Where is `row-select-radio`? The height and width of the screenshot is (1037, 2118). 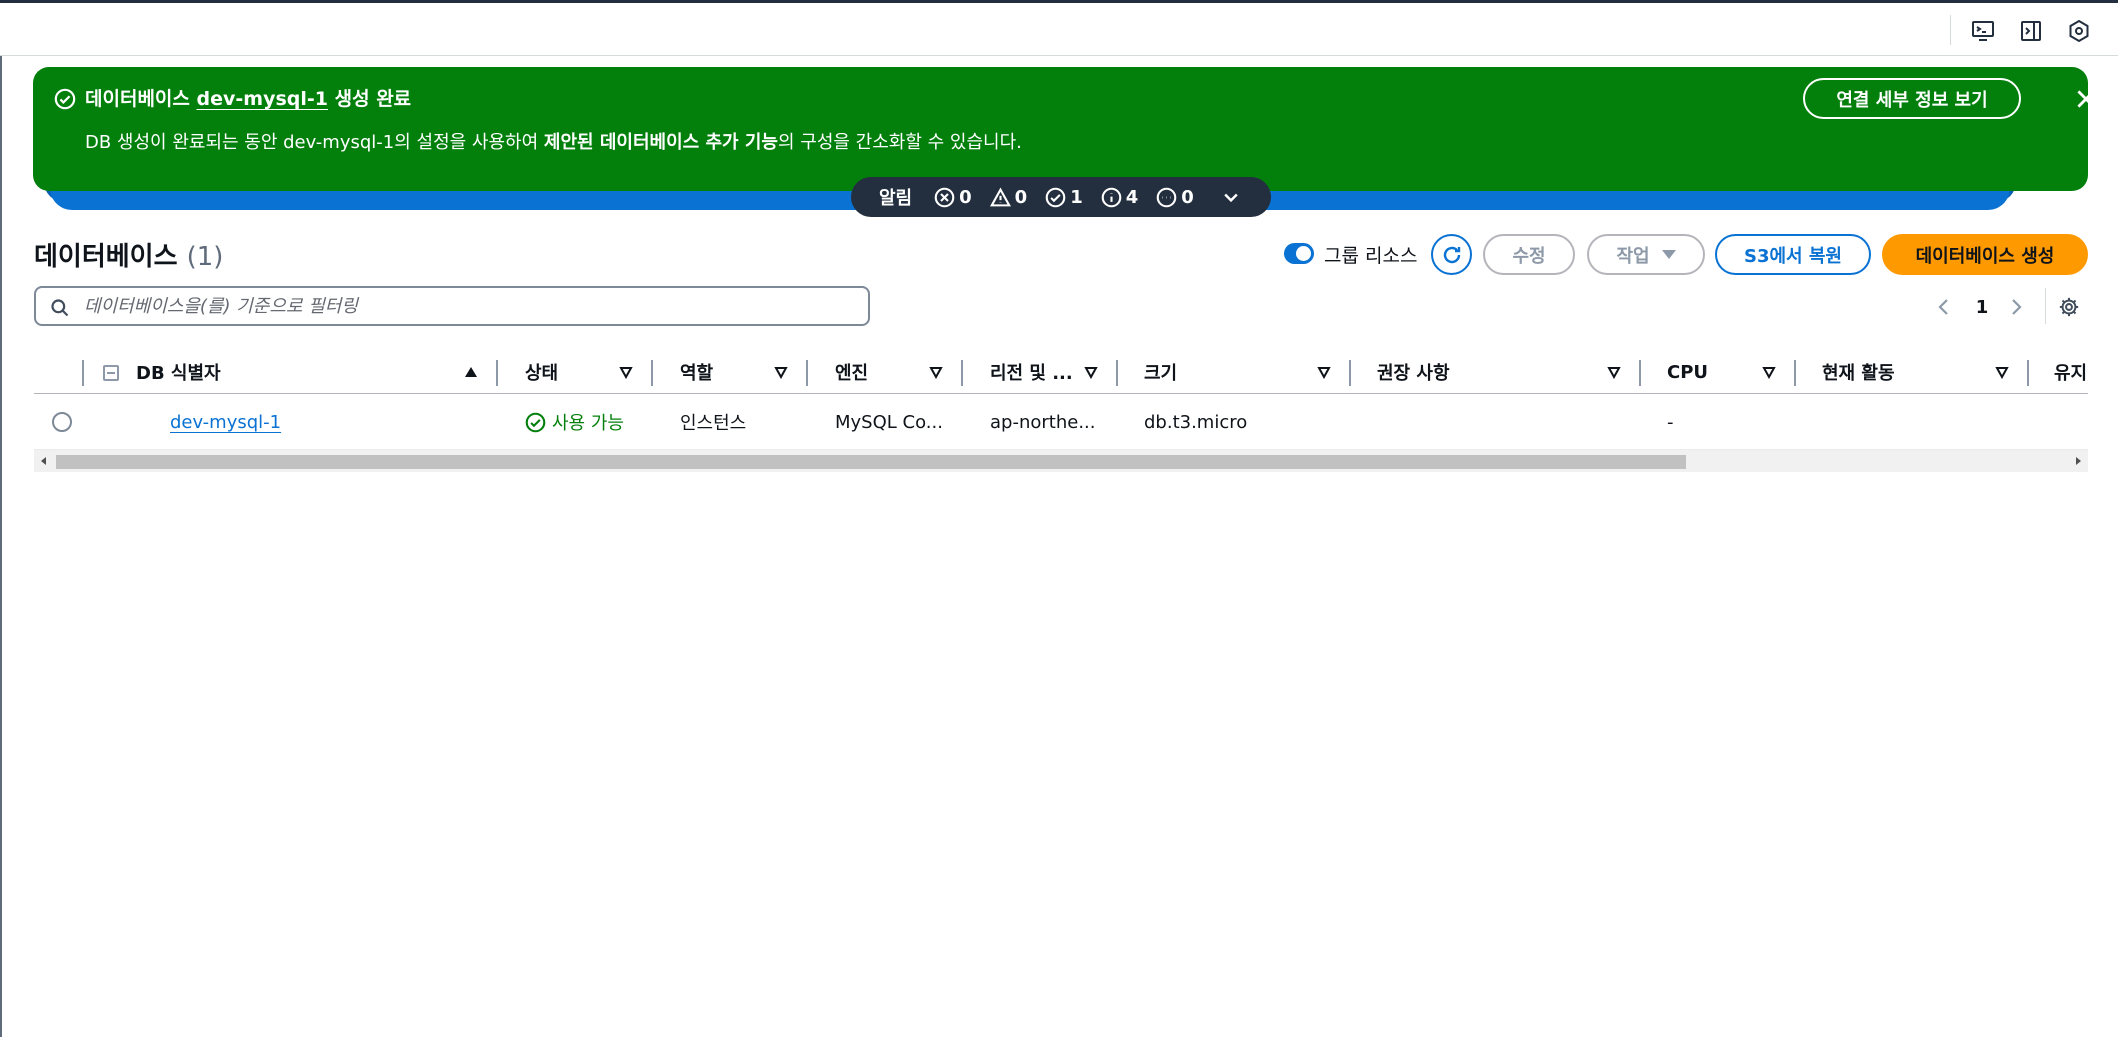
row-select-radio is located at coordinates (62, 422).